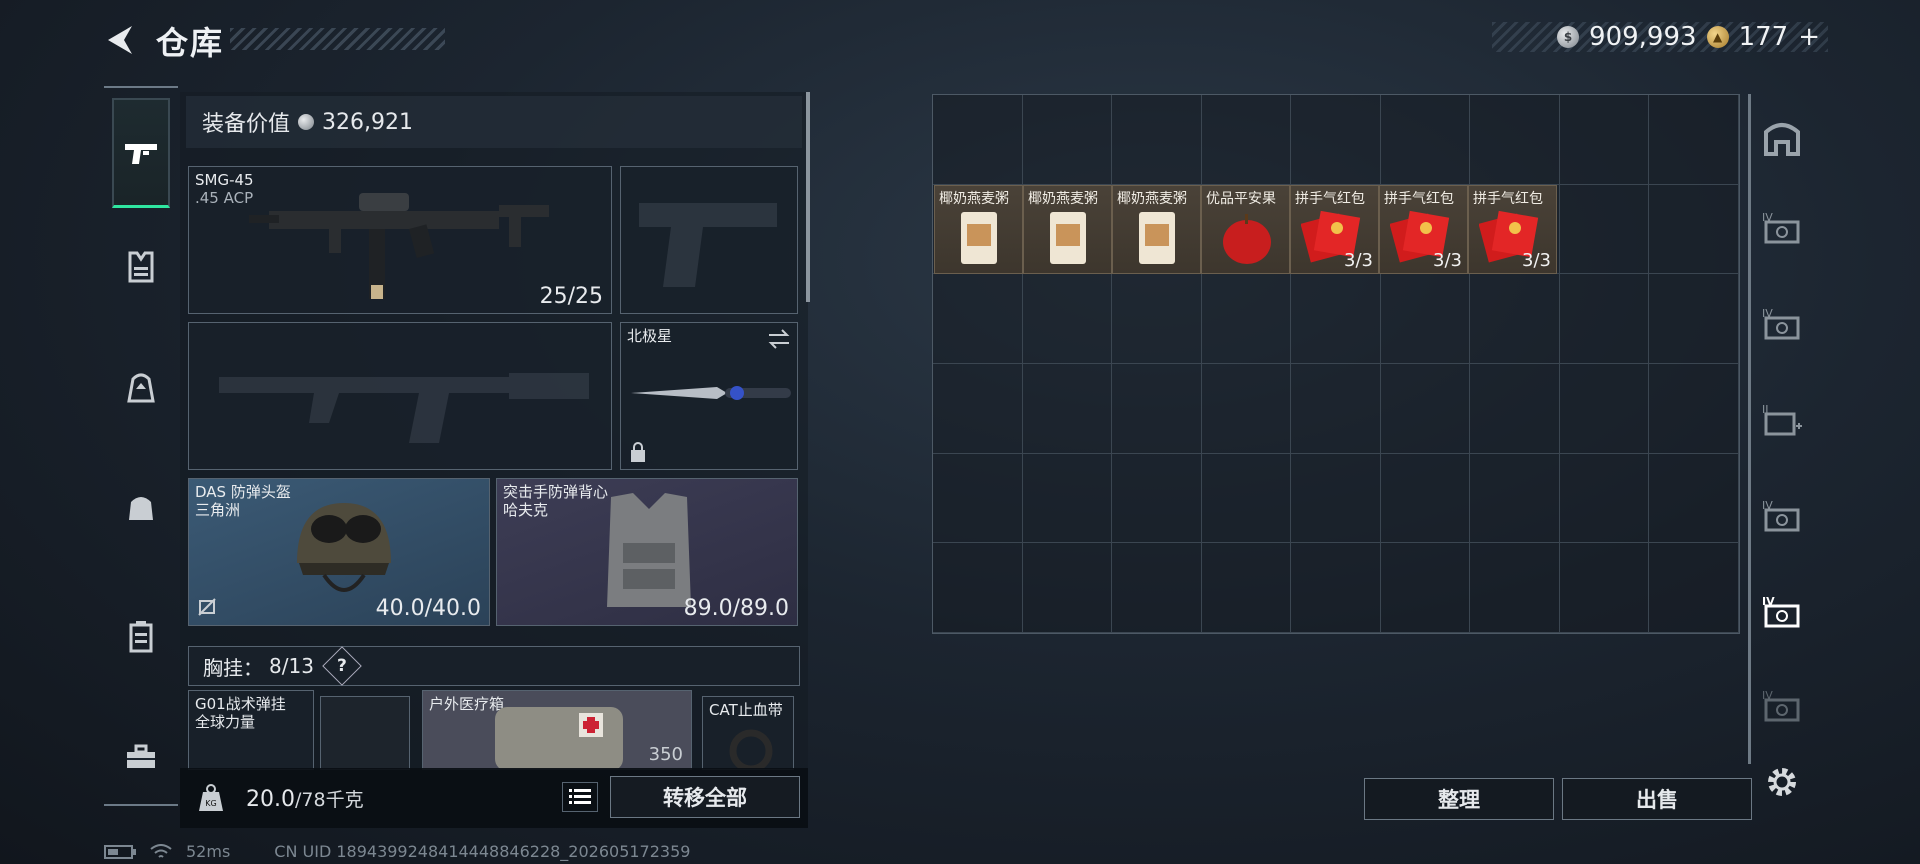 Image resolution: width=1920 pixels, height=864 pixels. Describe the element at coordinates (141, 507) in the screenshot. I see `nav-bag` at that location.